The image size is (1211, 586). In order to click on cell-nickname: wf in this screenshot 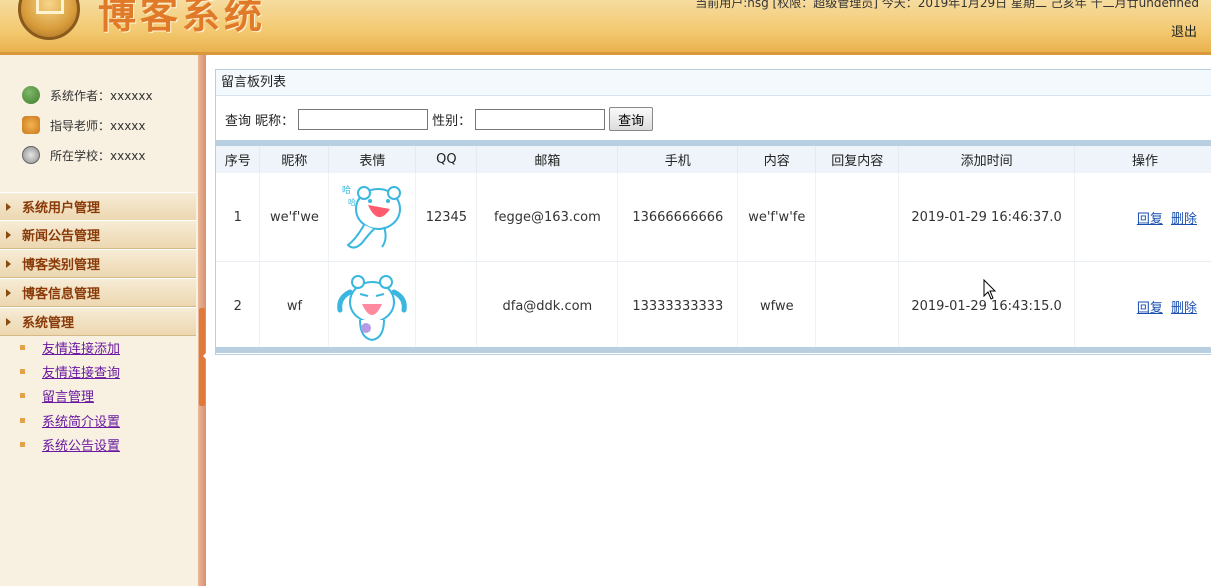, I will do `click(294, 306)`.